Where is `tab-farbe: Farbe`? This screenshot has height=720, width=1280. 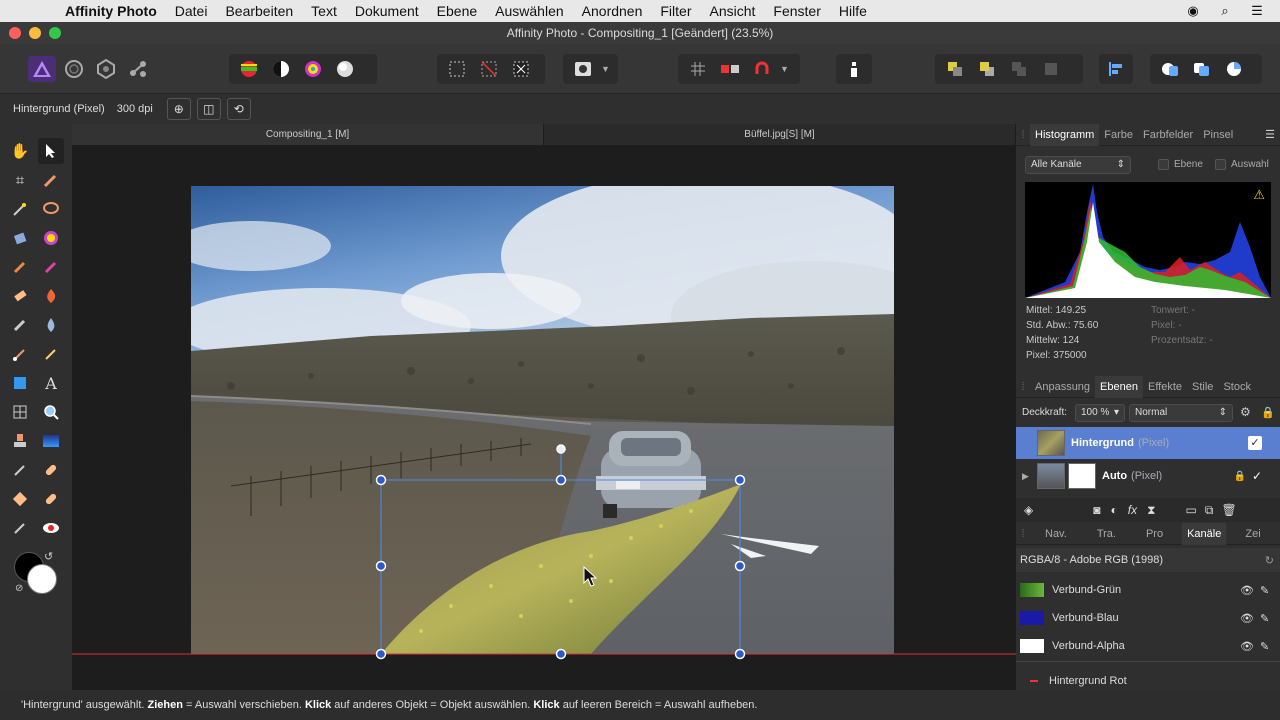 tab-farbe: Farbe is located at coordinates (1118, 135).